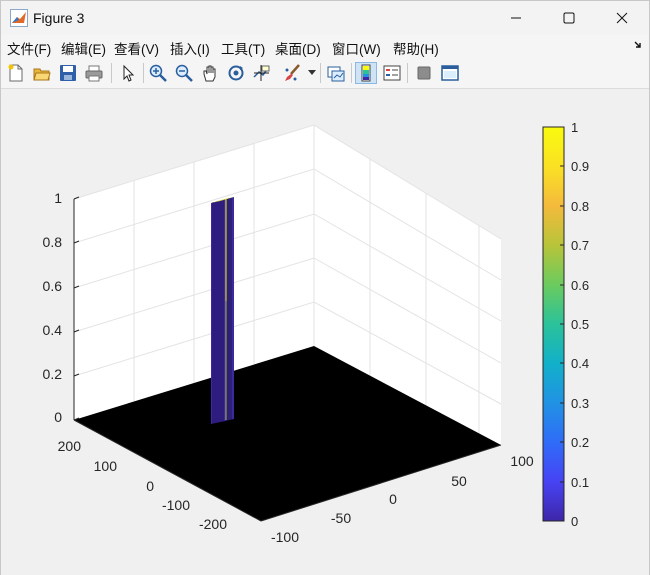 The width and height of the screenshot is (650, 575). I want to click on maximize-icon, so click(569, 18).